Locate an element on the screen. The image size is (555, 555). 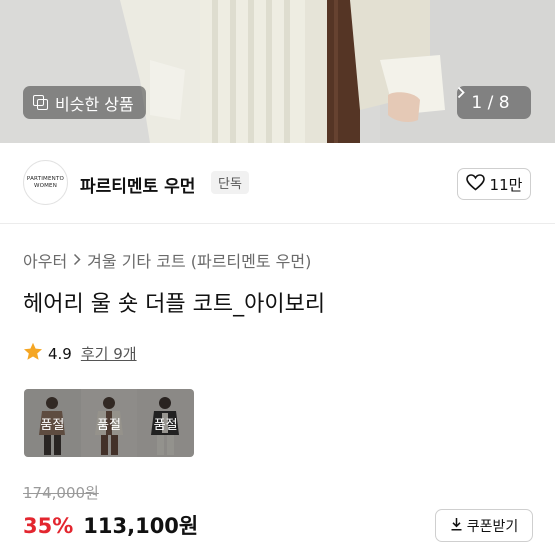
brand-logo: PARTIMENTO WOMEN is located at coordinates (45, 182).